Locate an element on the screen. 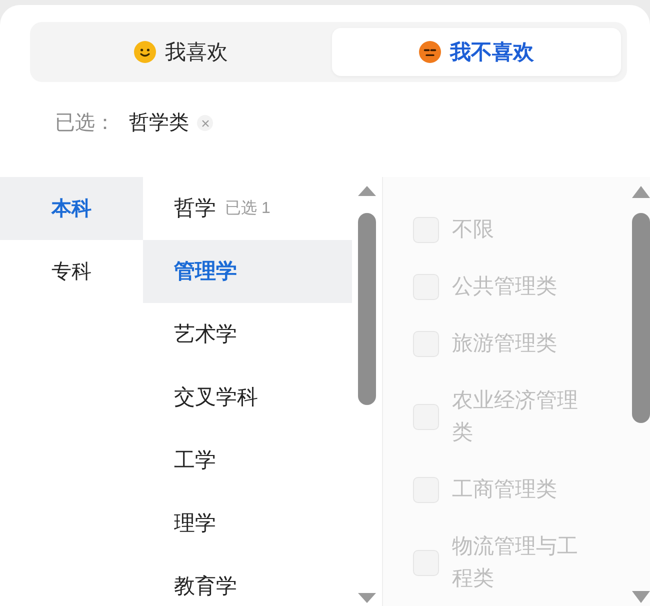 The image size is (650, 606). neutral-face-icon is located at coordinates (429, 52).